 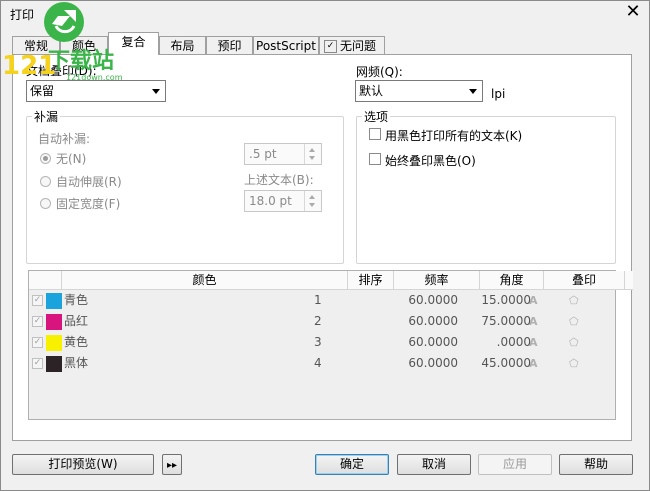 I want to click on black-text-label: 用黑色打印所有的文本(K), so click(x=454, y=136).